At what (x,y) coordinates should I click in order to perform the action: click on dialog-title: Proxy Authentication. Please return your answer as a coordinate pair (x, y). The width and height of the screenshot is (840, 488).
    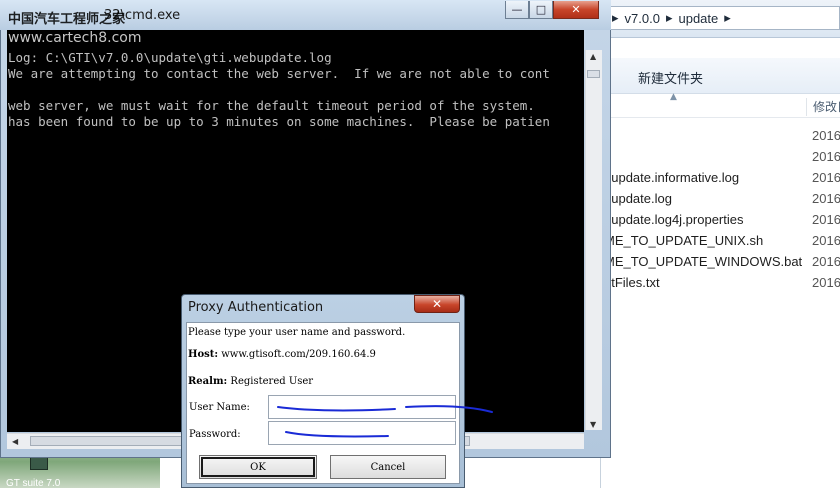
    Looking at the image, I should click on (256, 307).